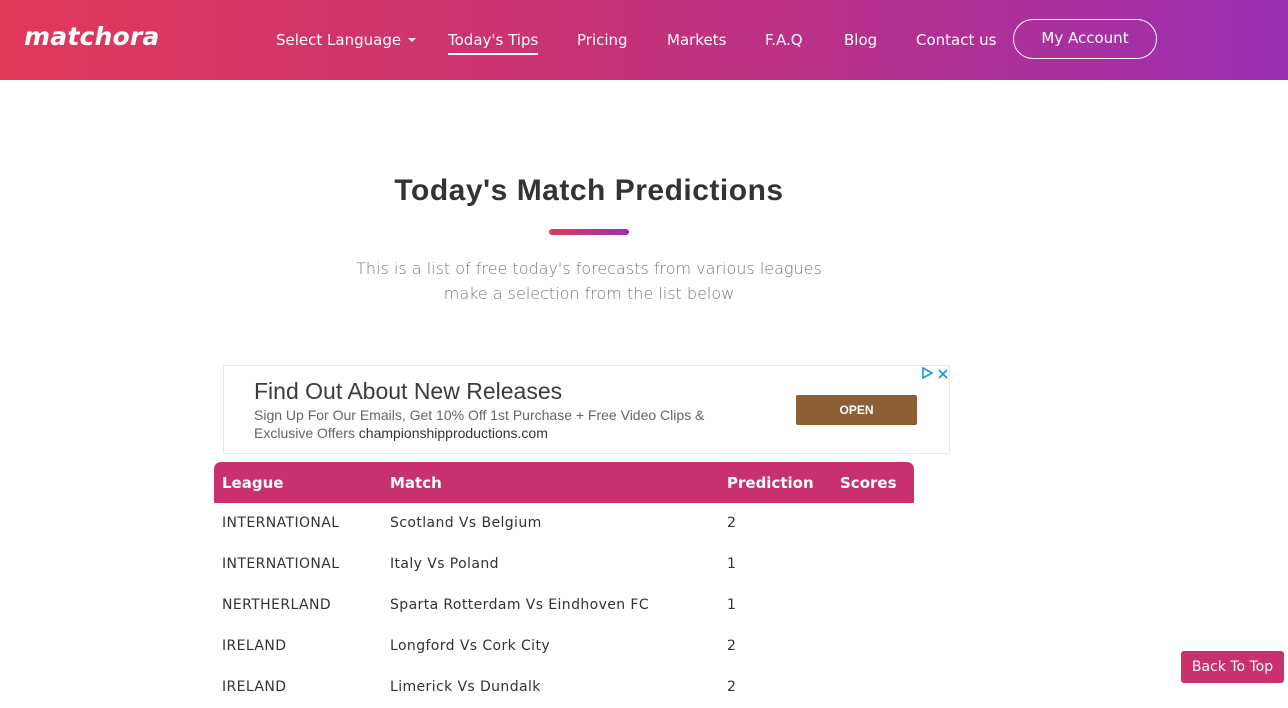 The image size is (1288, 708). I want to click on cell-match: Italy Vs Poland, so click(444, 564).